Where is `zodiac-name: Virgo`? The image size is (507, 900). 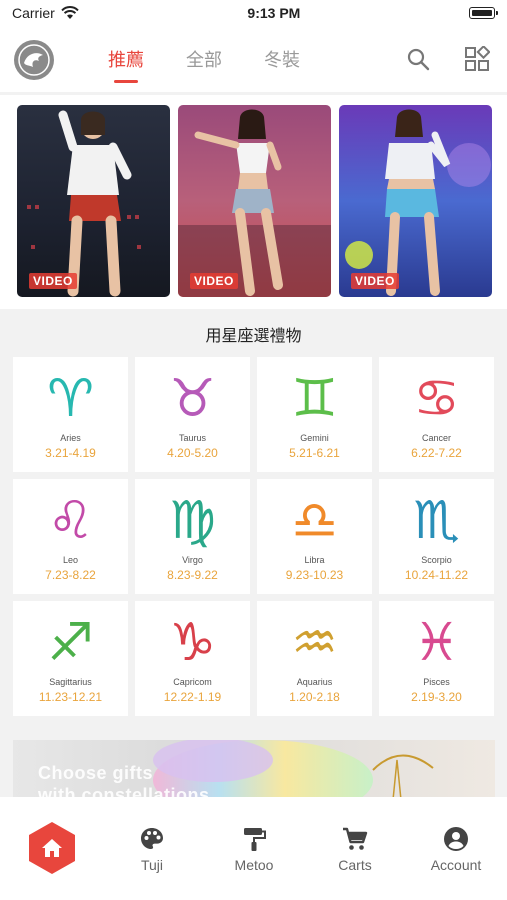 zodiac-name: Virgo is located at coordinates (192, 560).